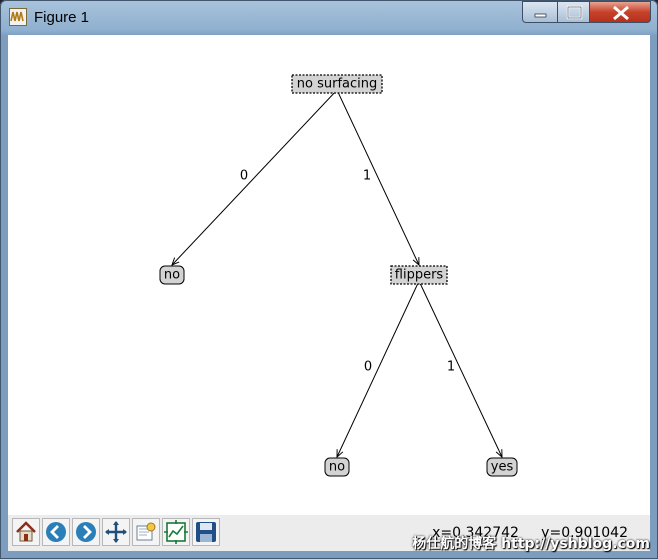  What do you see at coordinates (337, 467) in the screenshot?
I see `node-label-no2: no` at bounding box center [337, 467].